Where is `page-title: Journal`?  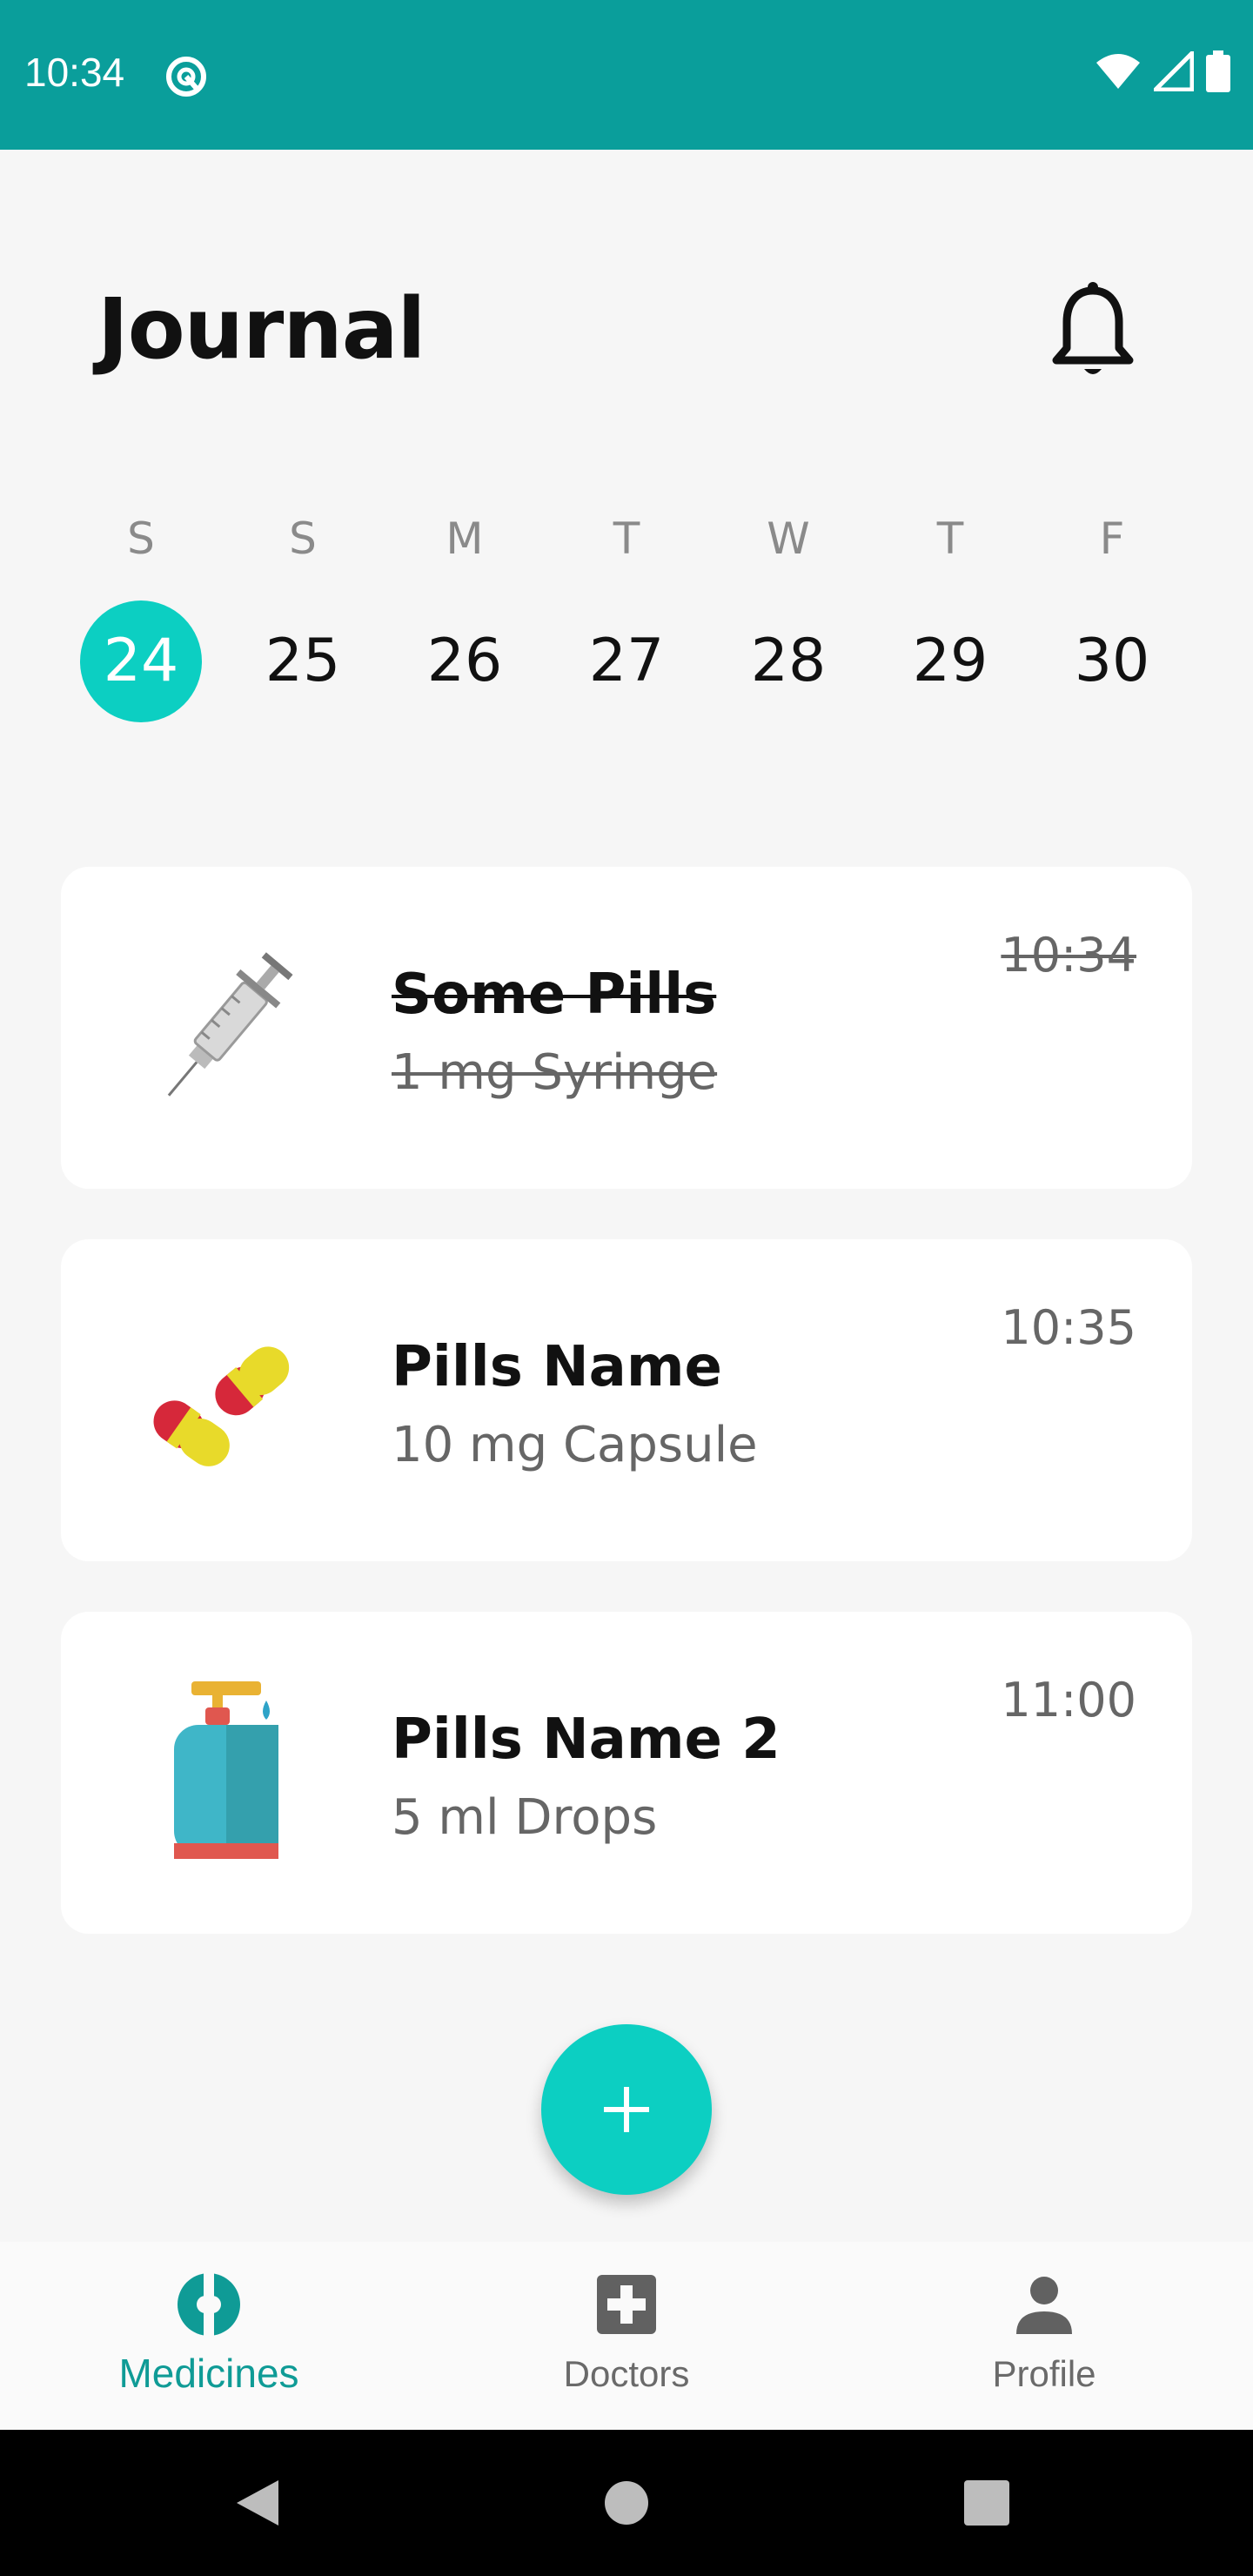 page-title: Journal is located at coordinates (261, 329).